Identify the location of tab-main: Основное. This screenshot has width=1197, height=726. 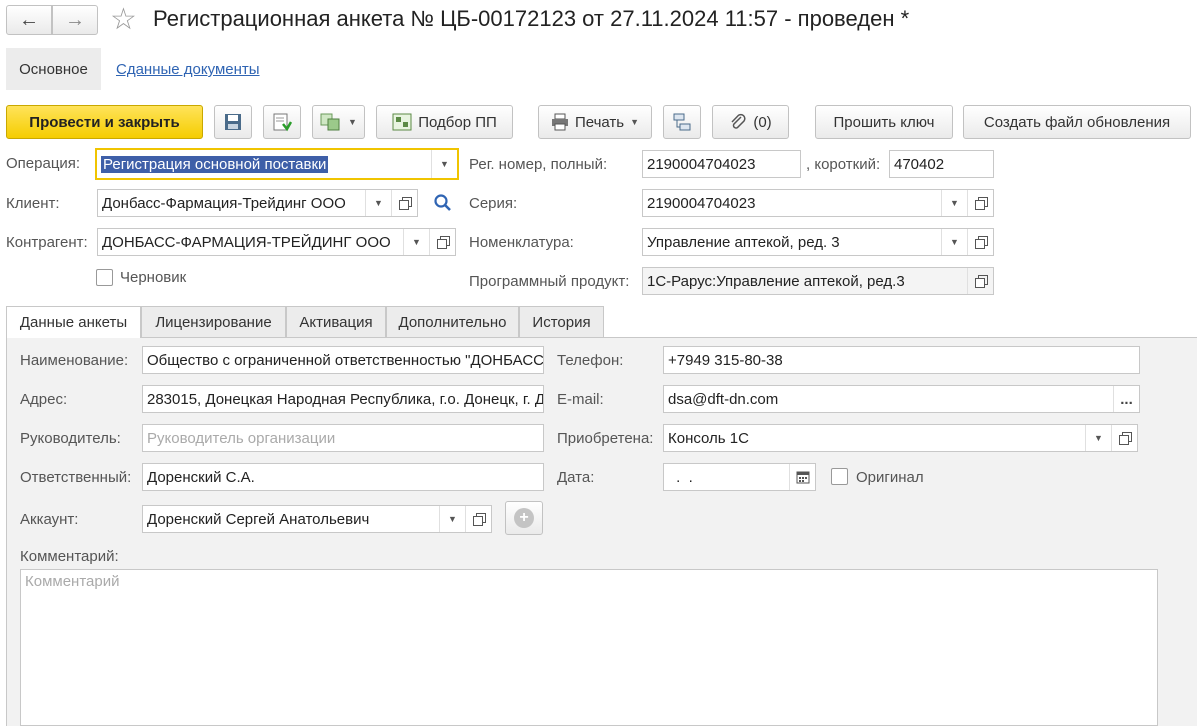
(53, 69).